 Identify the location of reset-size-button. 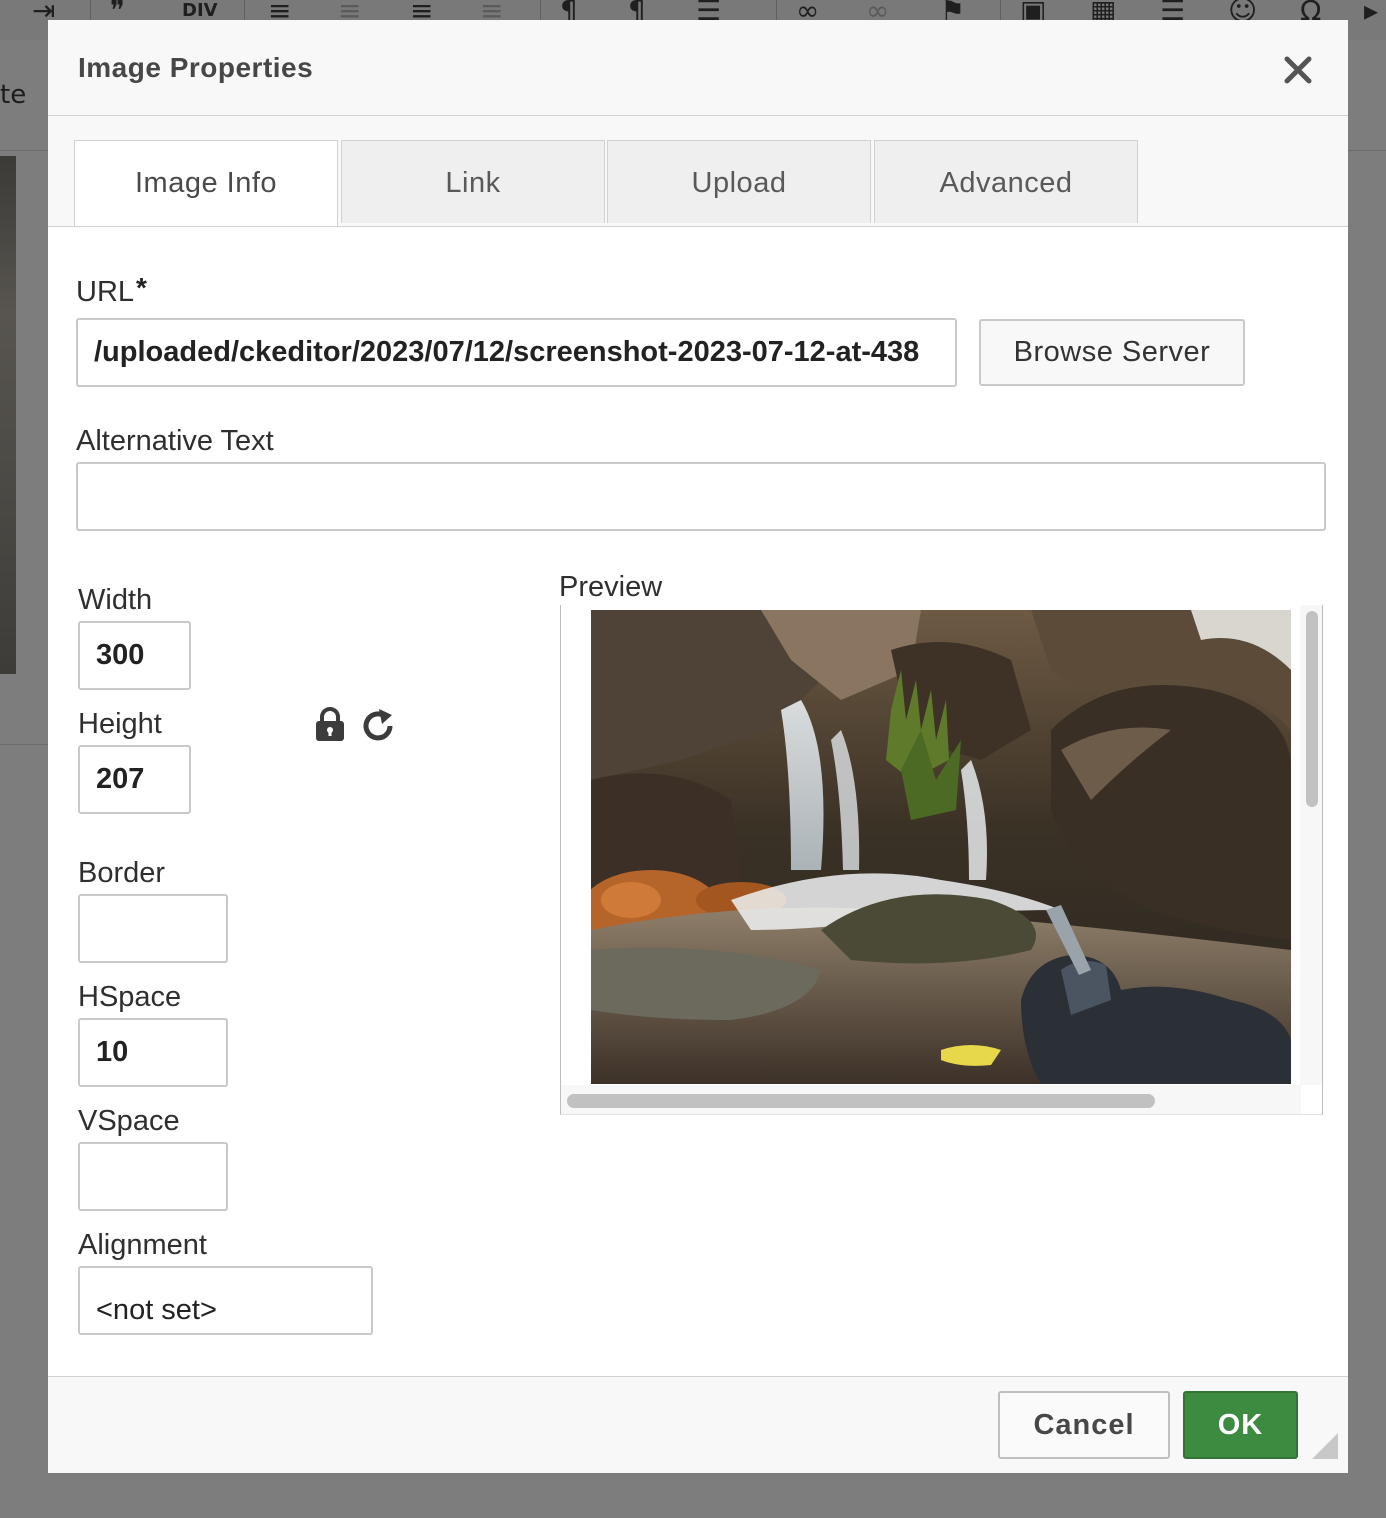
(379, 725).